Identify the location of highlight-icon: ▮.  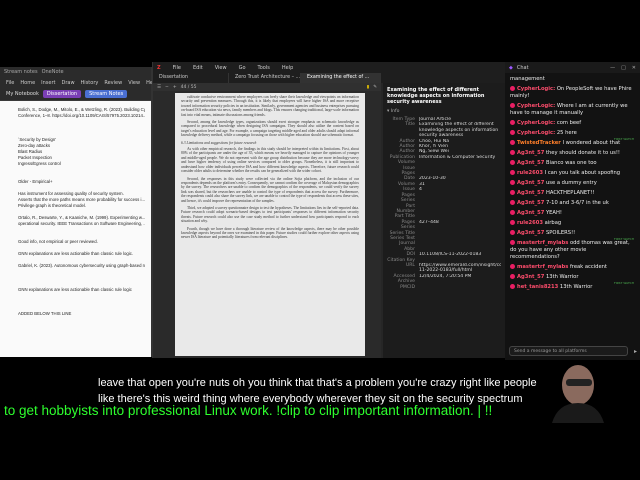
(368, 87).